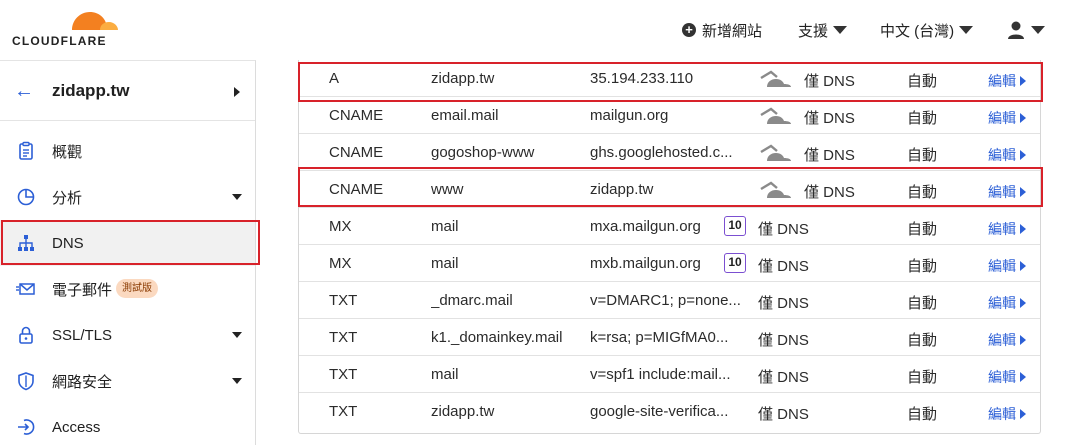 This screenshot has height=445, width=1068. Describe the element at coordinates (26, 243) in the screenshot. I see `network-icon` at that location.